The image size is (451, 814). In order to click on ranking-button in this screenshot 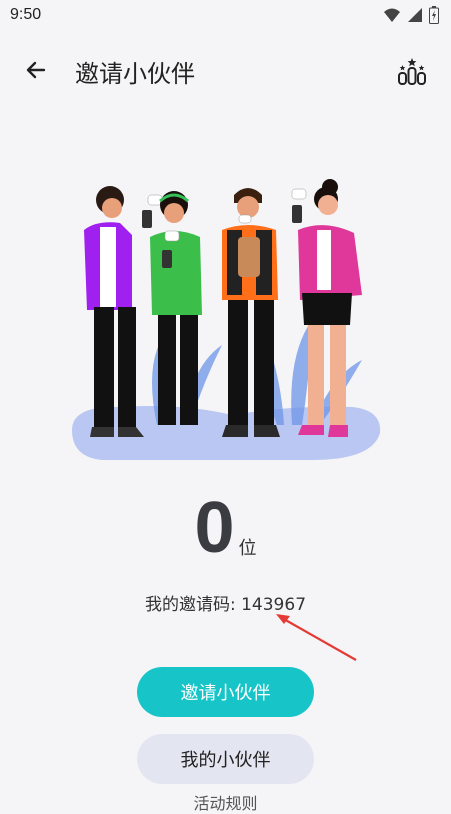, I will do `click(412, 71)`.